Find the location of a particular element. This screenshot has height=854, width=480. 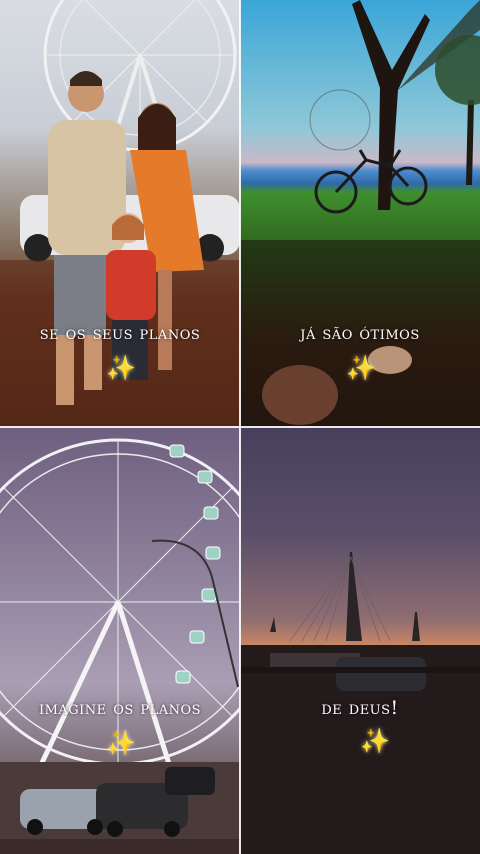

caption-text: se os seus planos is located at coordinates (120, 333).